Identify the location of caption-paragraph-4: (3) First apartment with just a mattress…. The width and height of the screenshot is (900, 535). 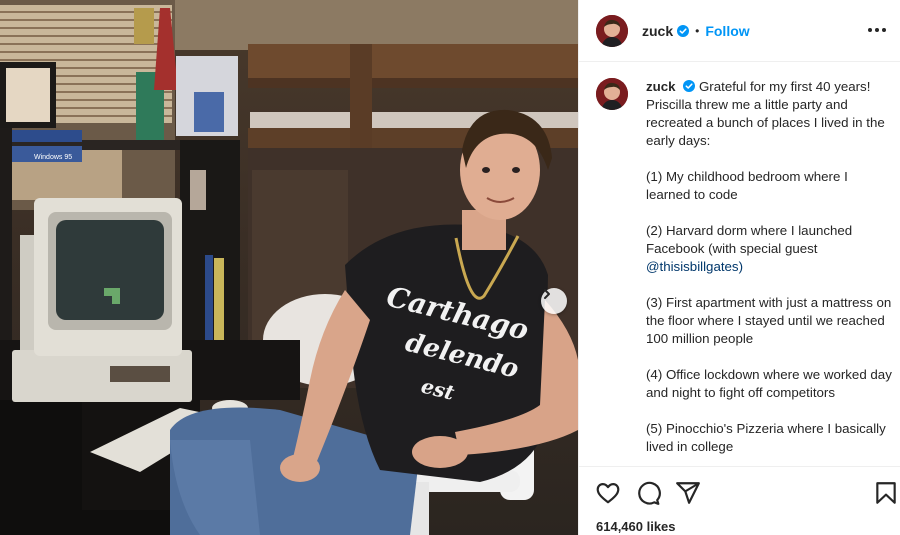
(769, 320).